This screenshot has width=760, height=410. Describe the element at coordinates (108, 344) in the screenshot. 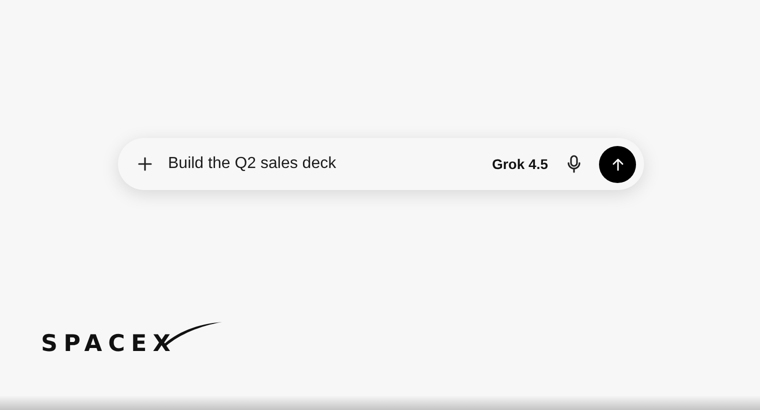

I see `logo-text: SPACEX` at that location.